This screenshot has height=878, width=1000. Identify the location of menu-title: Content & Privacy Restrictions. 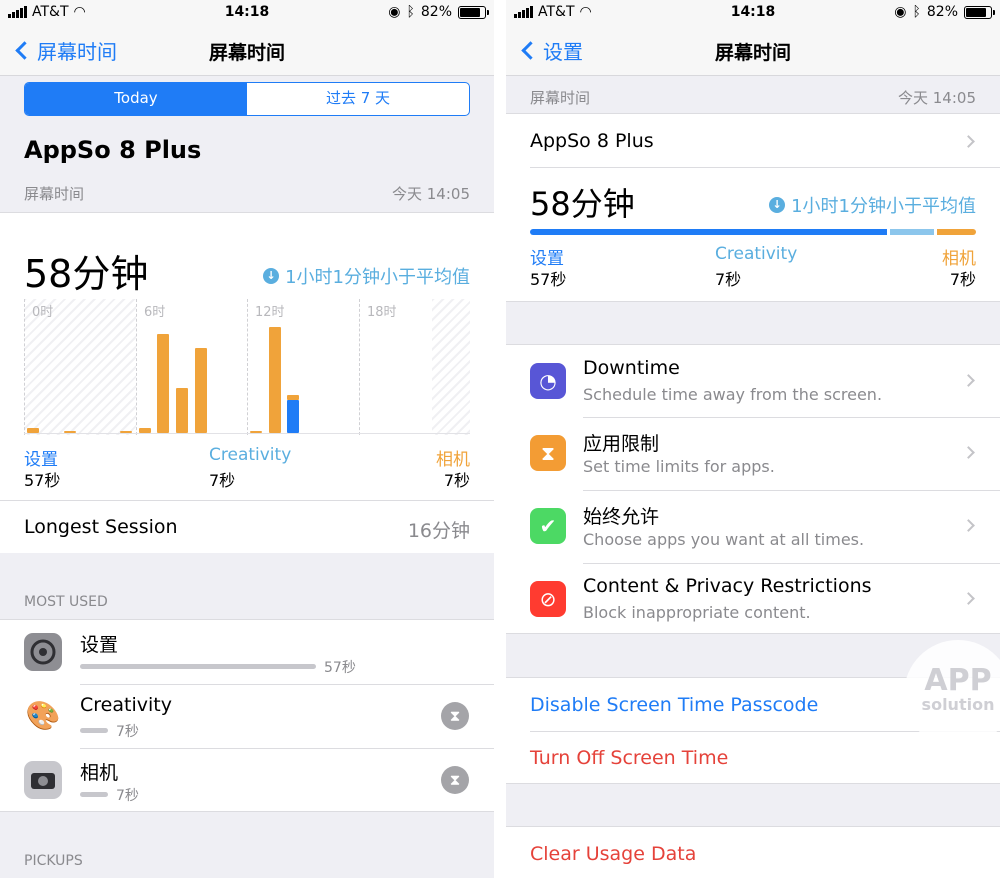
(727, 586).